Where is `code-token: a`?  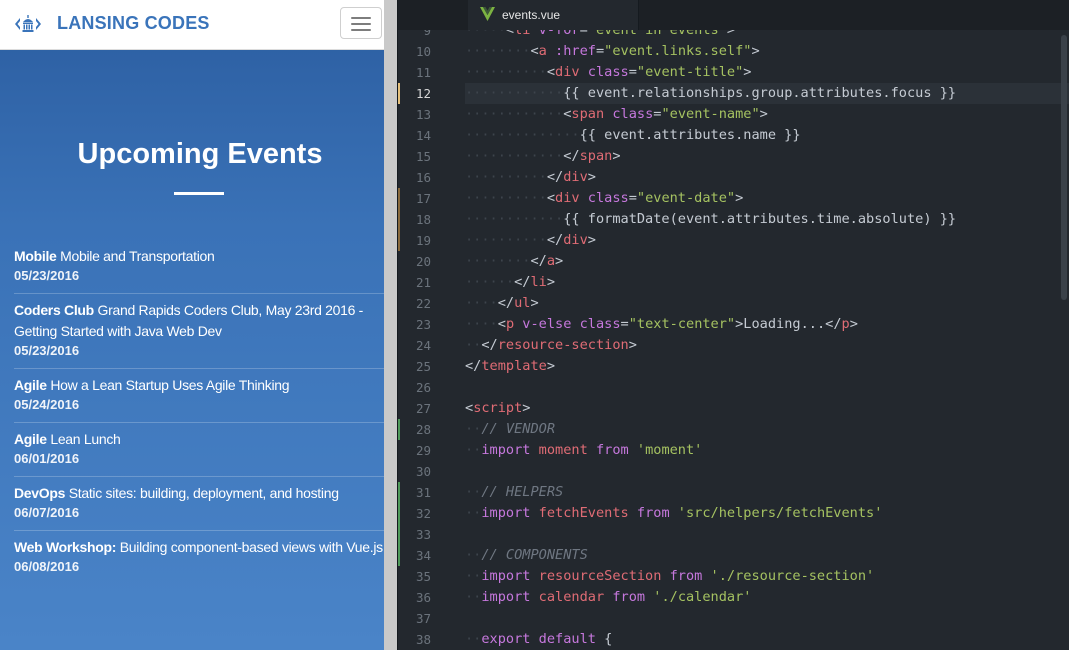
code-token: a is located at coordinates (542, 51).